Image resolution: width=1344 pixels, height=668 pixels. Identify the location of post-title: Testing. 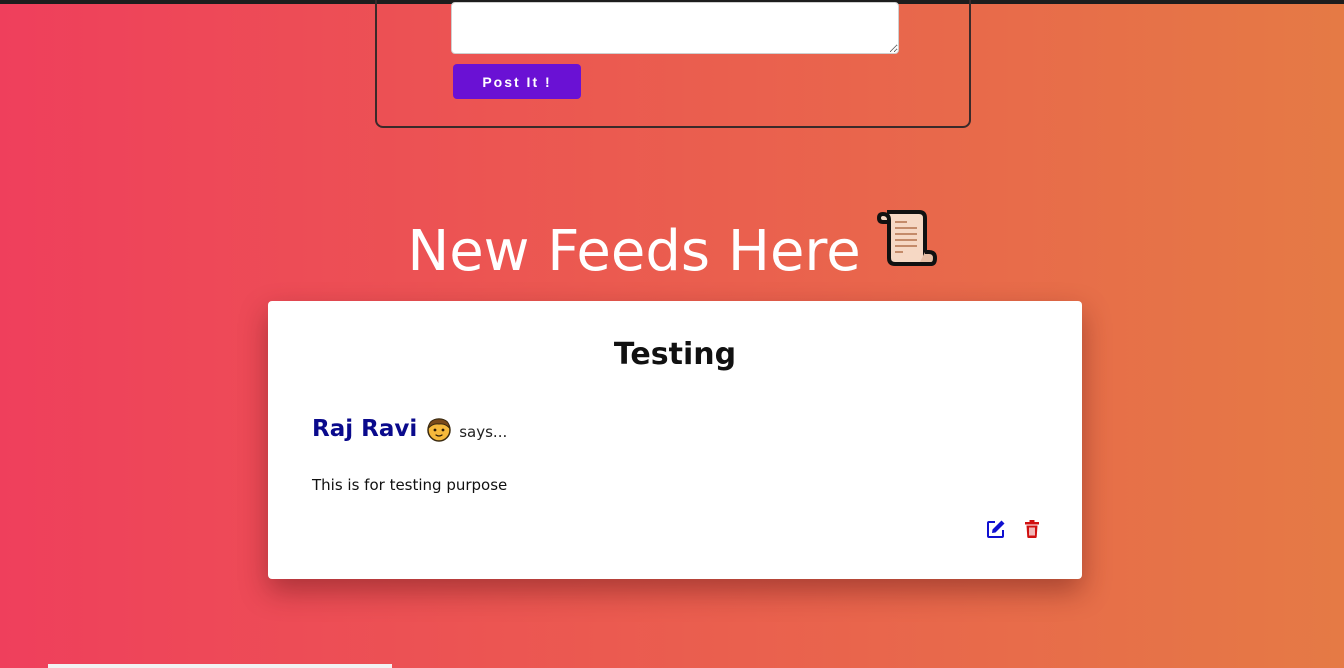
(675, 354).